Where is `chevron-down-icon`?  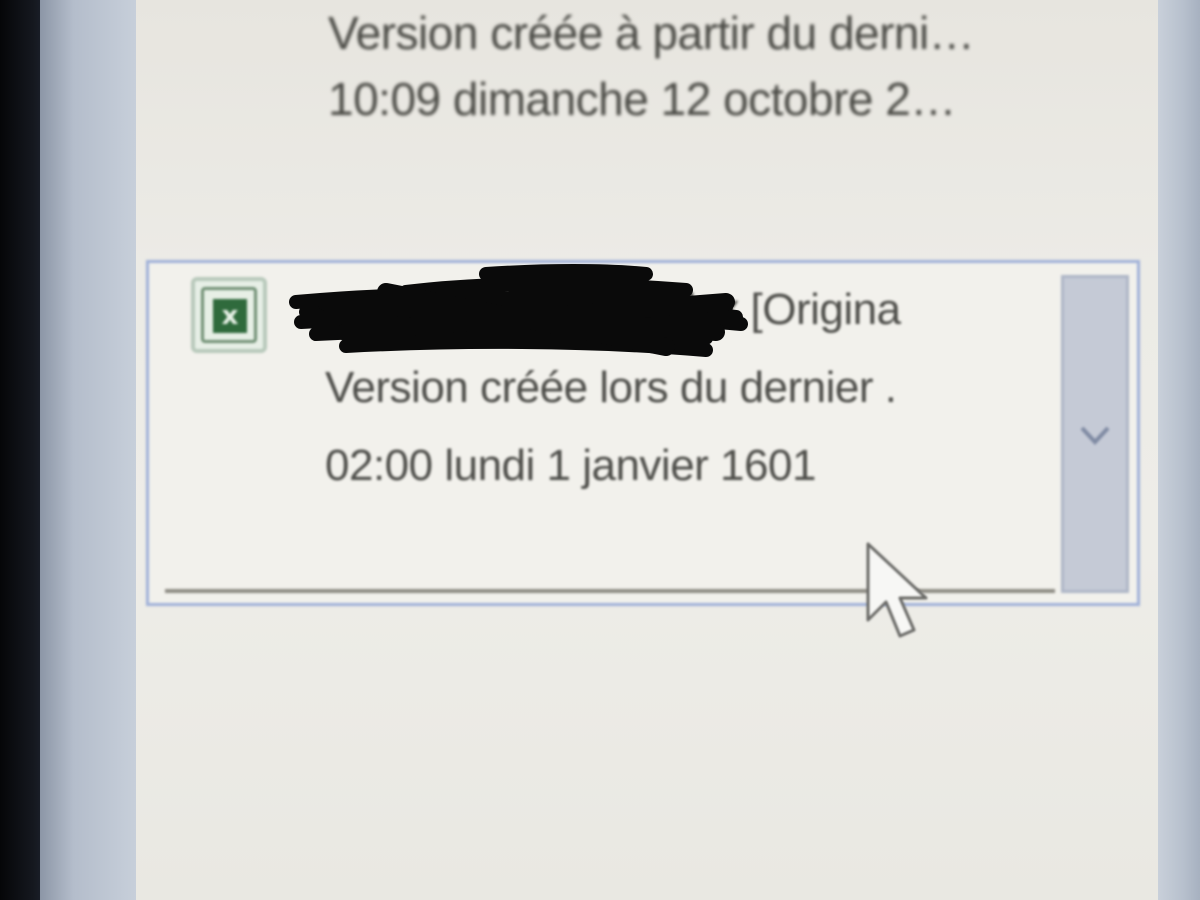
chevron-down-icon is located at coordinates (1095, 435).